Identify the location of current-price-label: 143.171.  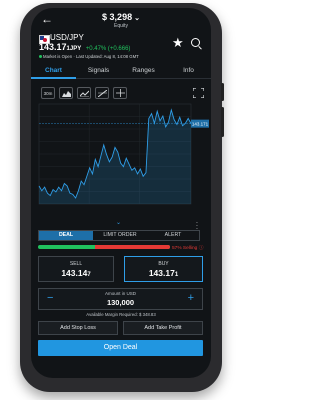
(200, 124).